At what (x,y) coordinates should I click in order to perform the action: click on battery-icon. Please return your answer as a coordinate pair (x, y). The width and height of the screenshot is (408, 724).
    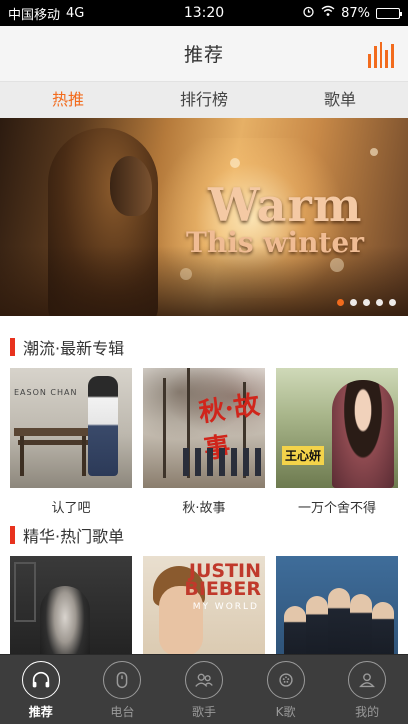
    Looking at the image, I should click on (389, 13).